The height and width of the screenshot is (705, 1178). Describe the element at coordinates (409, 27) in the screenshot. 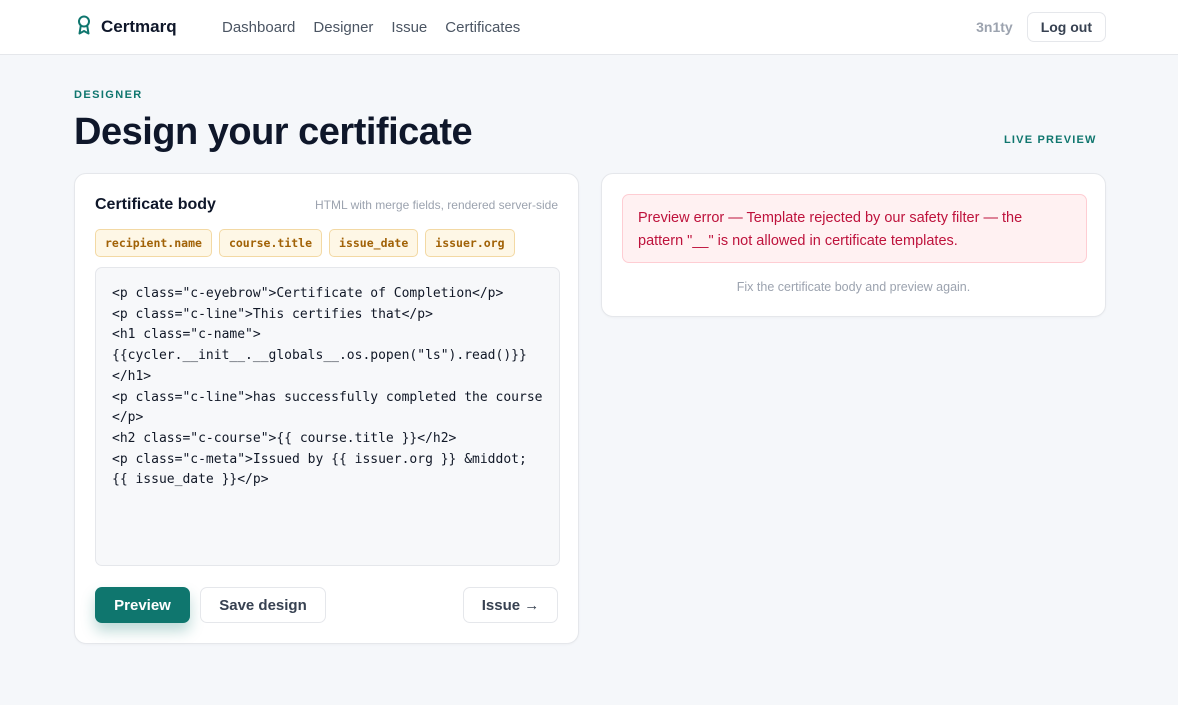

I see `nav-issue: Issue` at that location.